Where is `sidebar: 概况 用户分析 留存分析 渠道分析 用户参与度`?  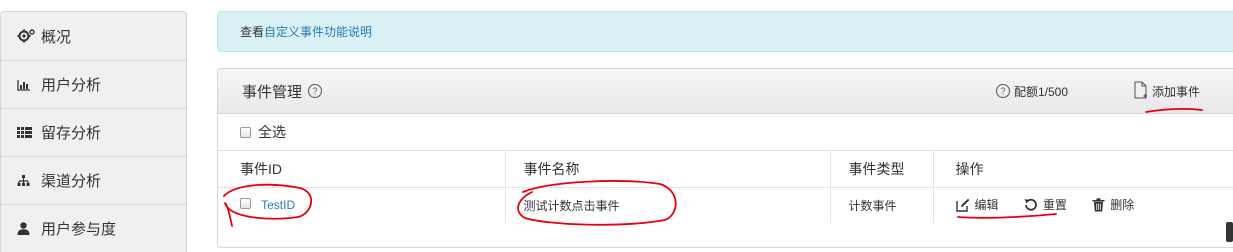 sidebar: 概况 用户分析 留存分析 渠道分析 用户参与度 is located at coordinates (93, 131).